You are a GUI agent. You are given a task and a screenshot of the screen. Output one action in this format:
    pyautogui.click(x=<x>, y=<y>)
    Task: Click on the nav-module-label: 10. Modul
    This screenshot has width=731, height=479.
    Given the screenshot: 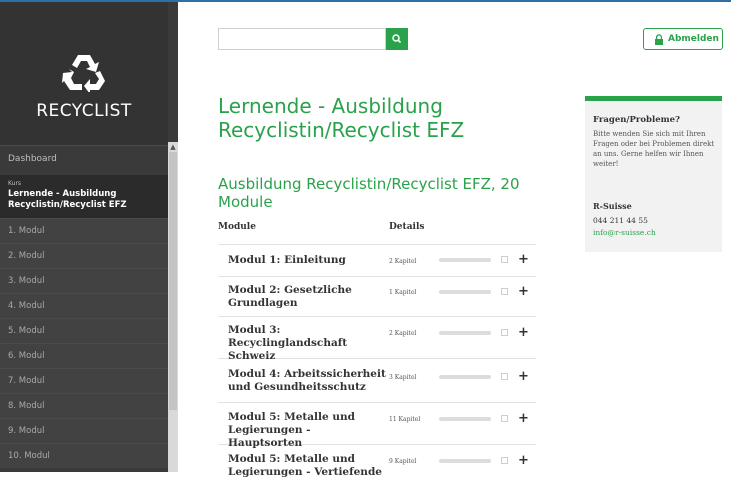 What is the action you would take?
    pyautogui.click(x=29, y=456)
    